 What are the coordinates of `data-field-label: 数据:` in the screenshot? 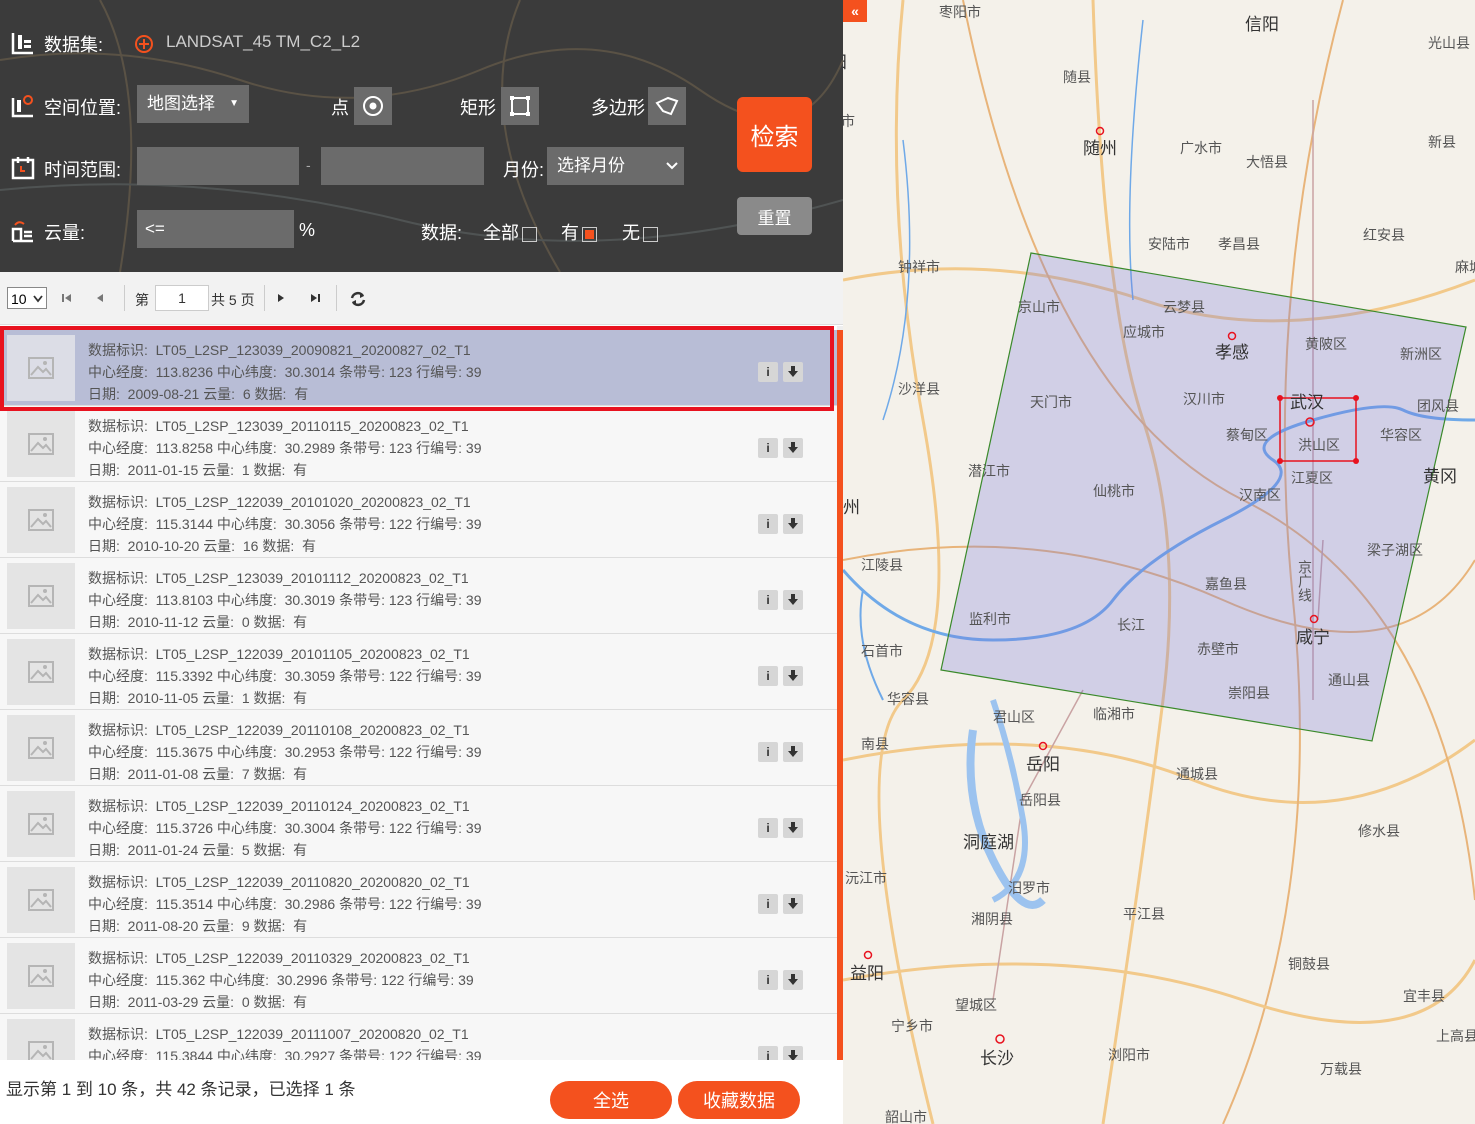 It's located at (269, 698).